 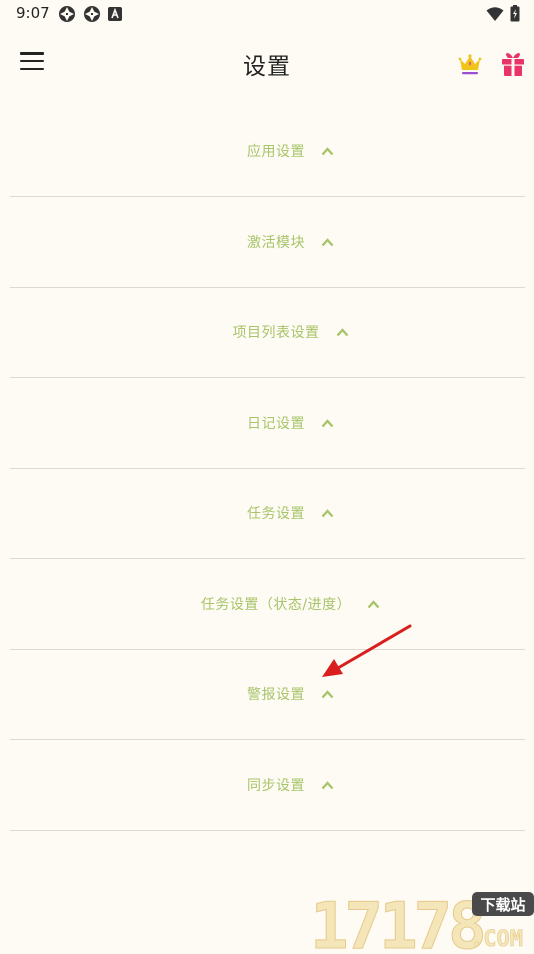 I want to click on battery-icon, so click(x=515, y=13).